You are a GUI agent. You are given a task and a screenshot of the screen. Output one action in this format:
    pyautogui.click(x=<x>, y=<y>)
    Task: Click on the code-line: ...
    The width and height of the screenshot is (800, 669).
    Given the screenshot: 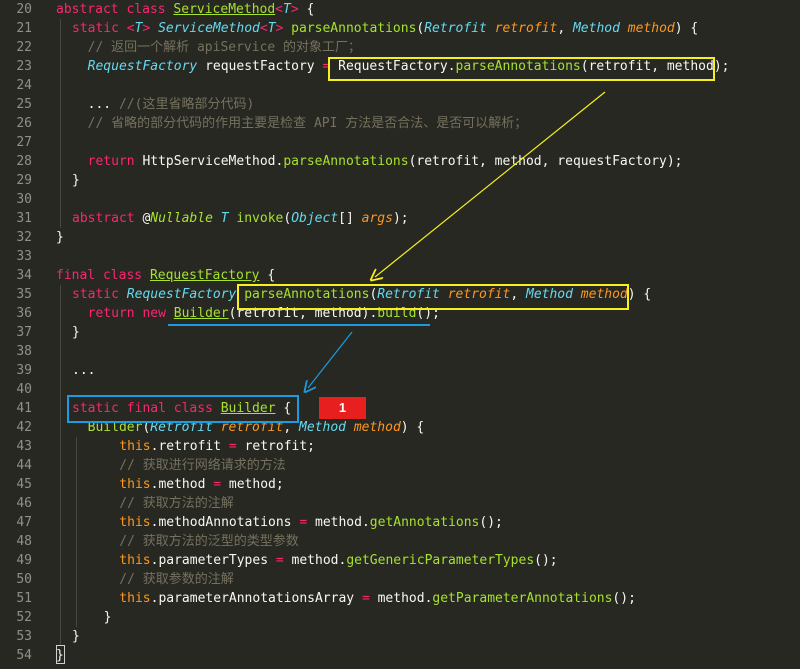 What is the action you would take?
    pyautogui.click(x=83, y=370)
    